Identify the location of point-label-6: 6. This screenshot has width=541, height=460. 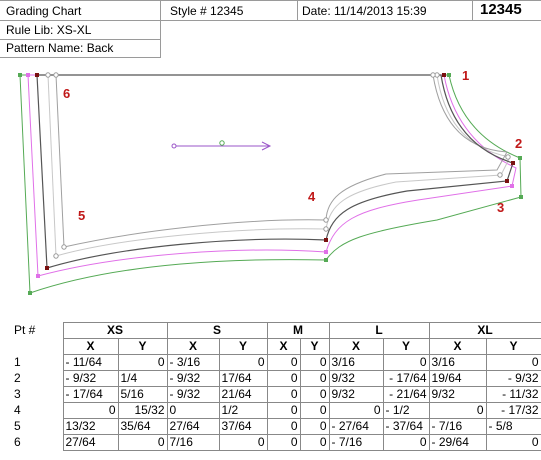
(66, 93).